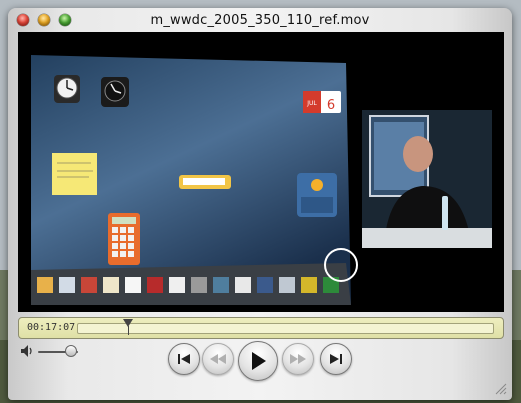 The image size is (521, 403). What do you see at coordinates (331, 105) in the screenshot?
I see `calendar-day: 6` at bounding box center [331, 105].